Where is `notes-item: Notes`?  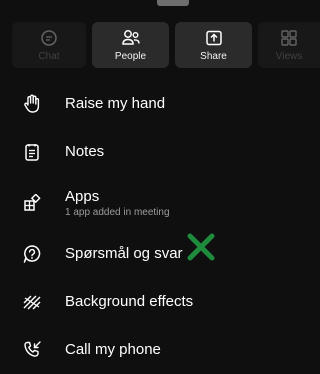 notes-item: Notes is located at coordinates (155, 152).